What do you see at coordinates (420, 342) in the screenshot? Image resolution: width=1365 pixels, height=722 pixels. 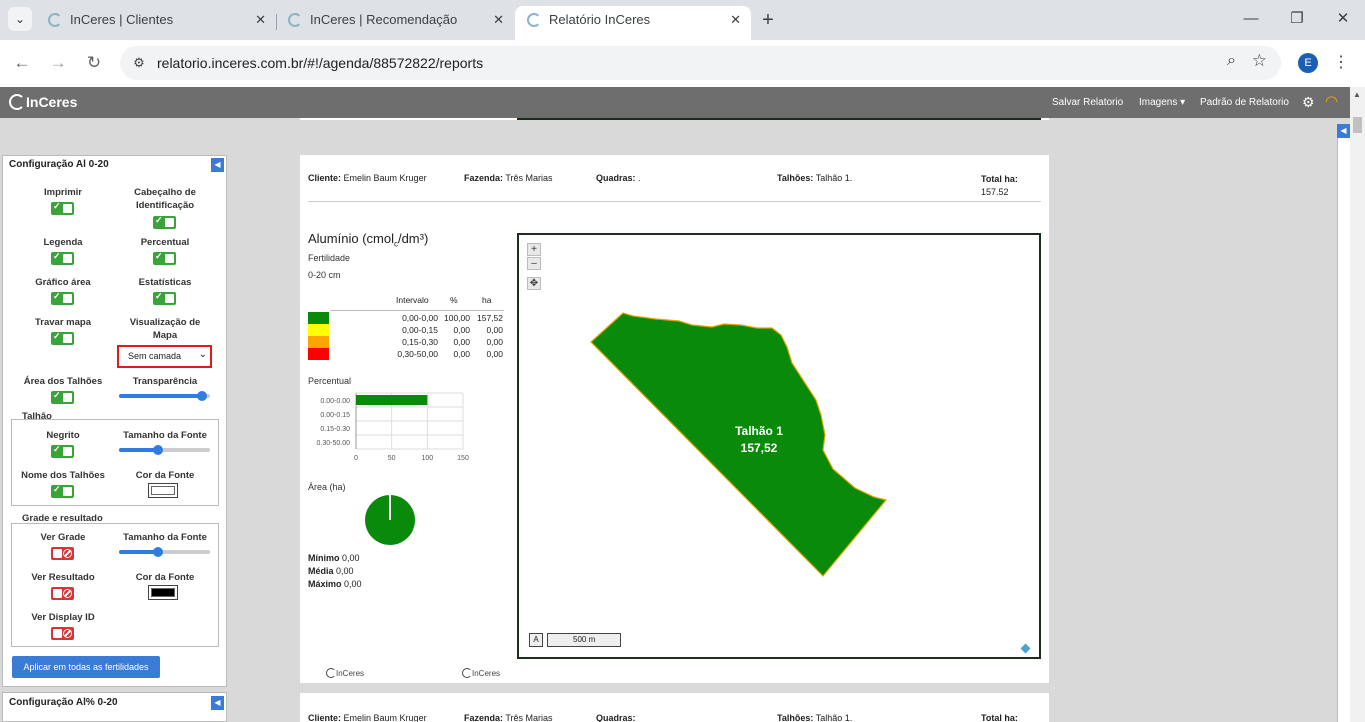 I see `legend-interval: 0,15-0,30` at bounding box center [420, 342].